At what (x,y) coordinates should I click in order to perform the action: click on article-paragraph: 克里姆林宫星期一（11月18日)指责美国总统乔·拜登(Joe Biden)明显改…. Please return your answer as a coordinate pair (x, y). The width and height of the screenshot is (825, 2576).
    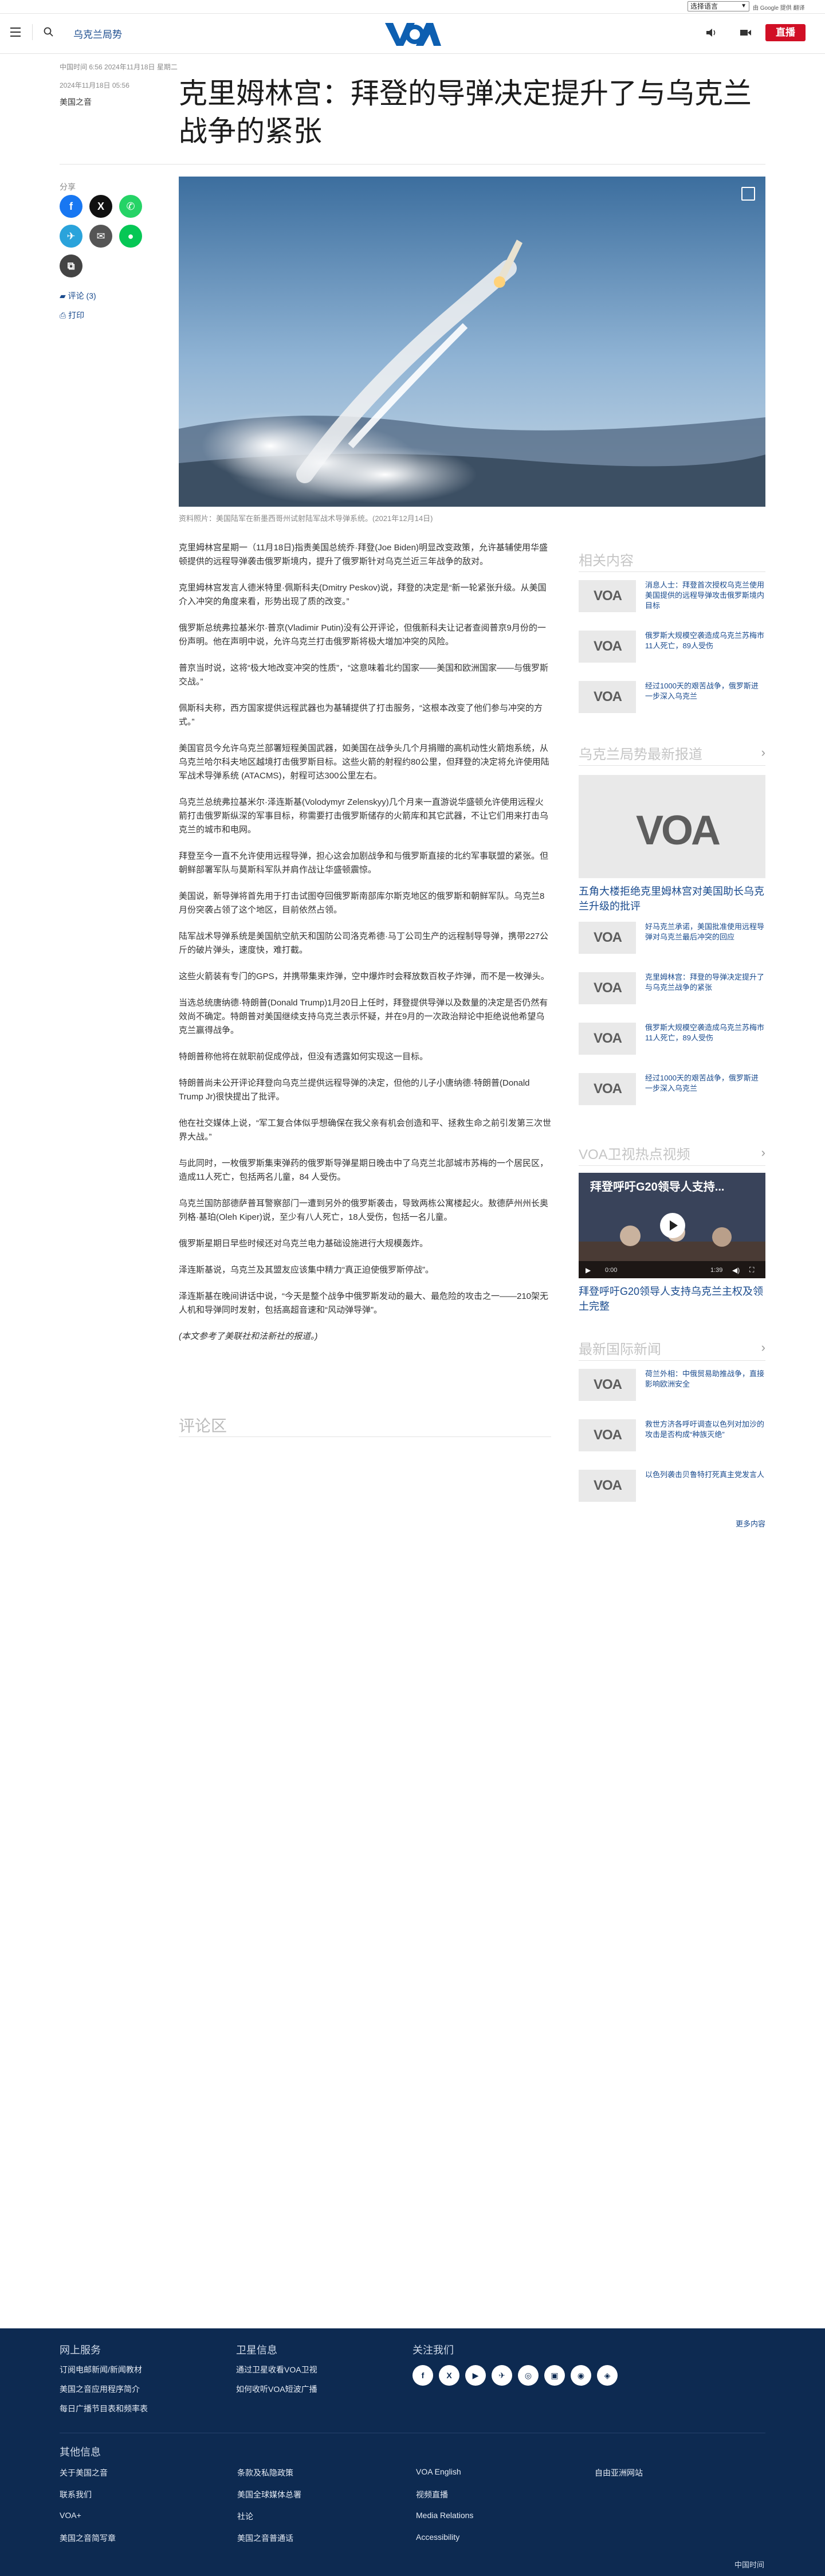
    Looking at the image, I should click on (363, 554).